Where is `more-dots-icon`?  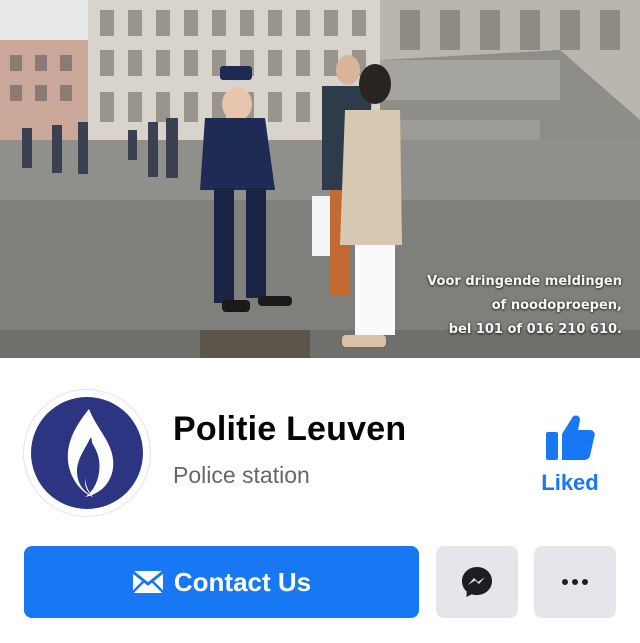
more-dots-icon is located at coordinates (575, 582).